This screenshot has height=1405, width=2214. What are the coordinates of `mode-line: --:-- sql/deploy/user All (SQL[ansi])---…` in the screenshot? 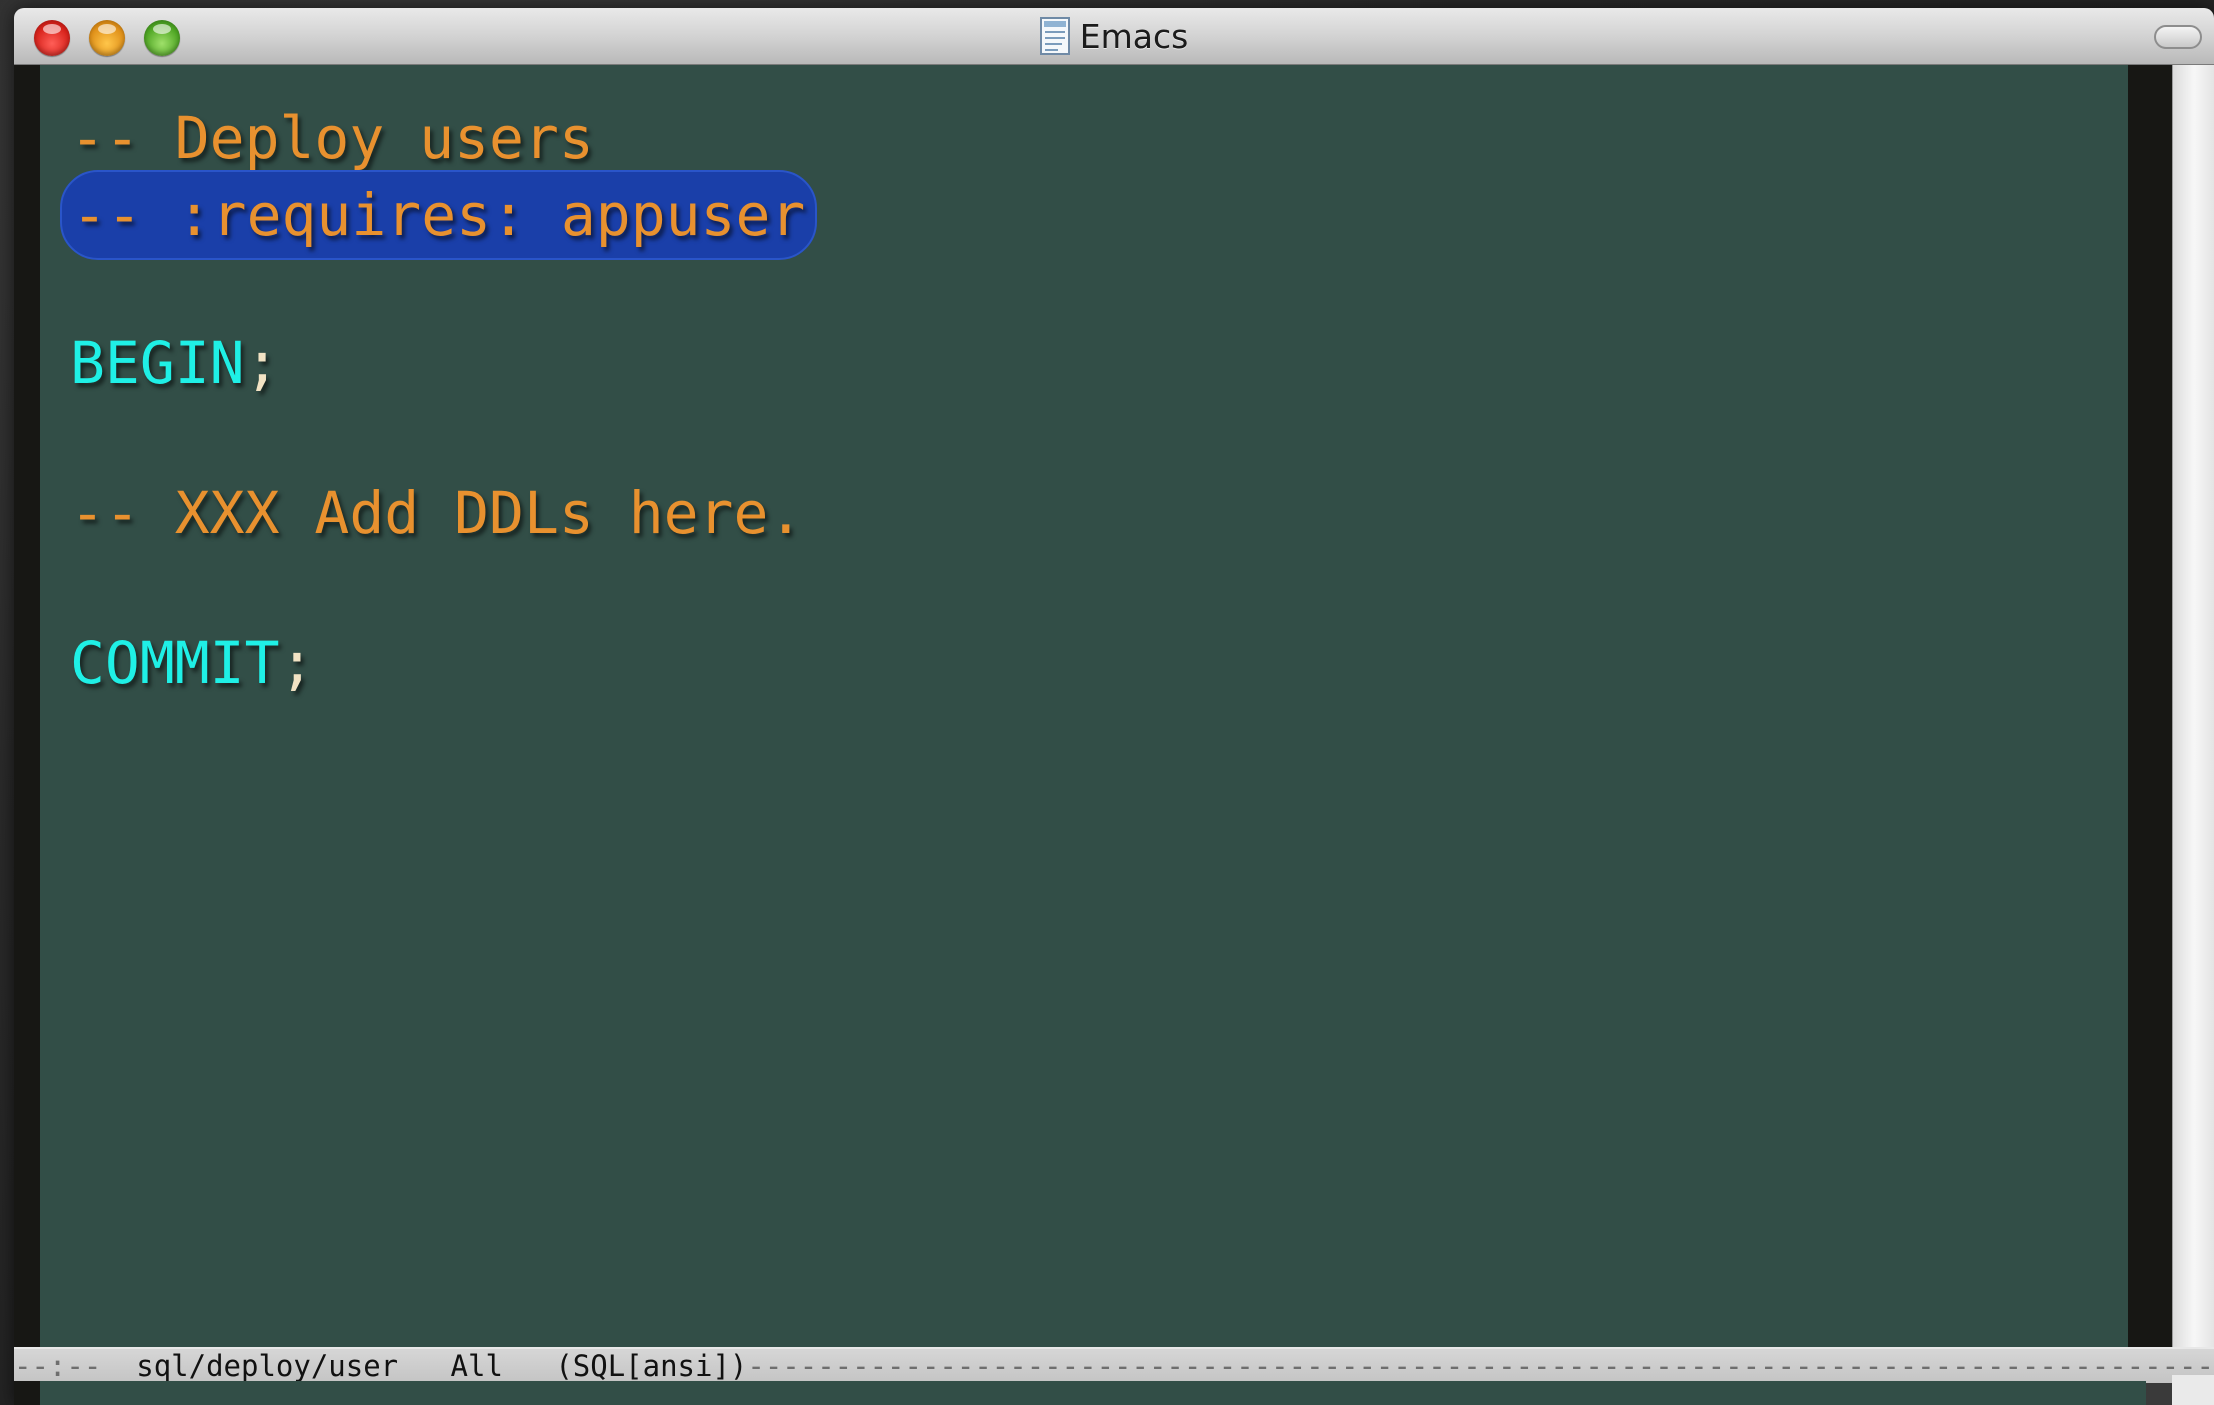 It's located at (1114, 1365).